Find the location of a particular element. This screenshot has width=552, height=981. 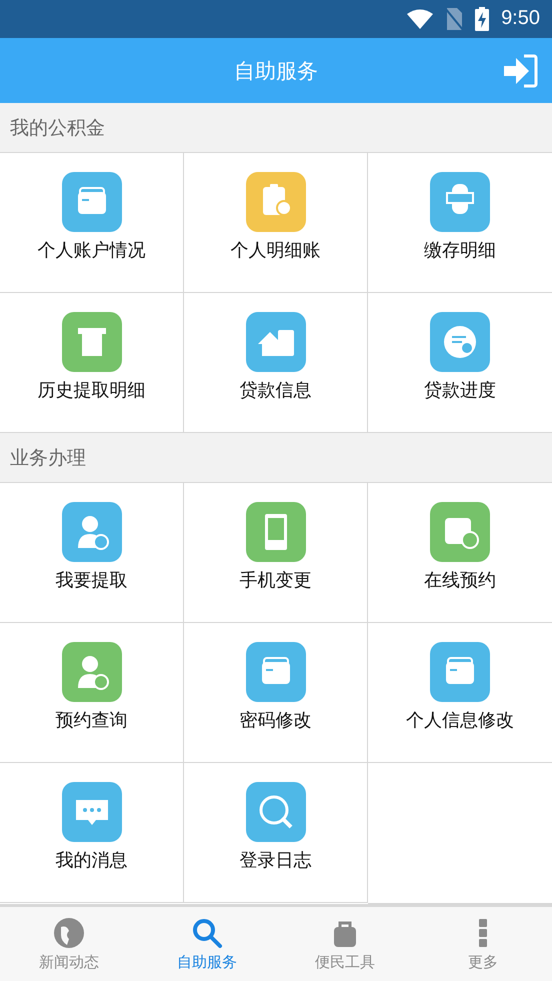

nav-tab: 自助服务 is located at coordinates (207, 944).